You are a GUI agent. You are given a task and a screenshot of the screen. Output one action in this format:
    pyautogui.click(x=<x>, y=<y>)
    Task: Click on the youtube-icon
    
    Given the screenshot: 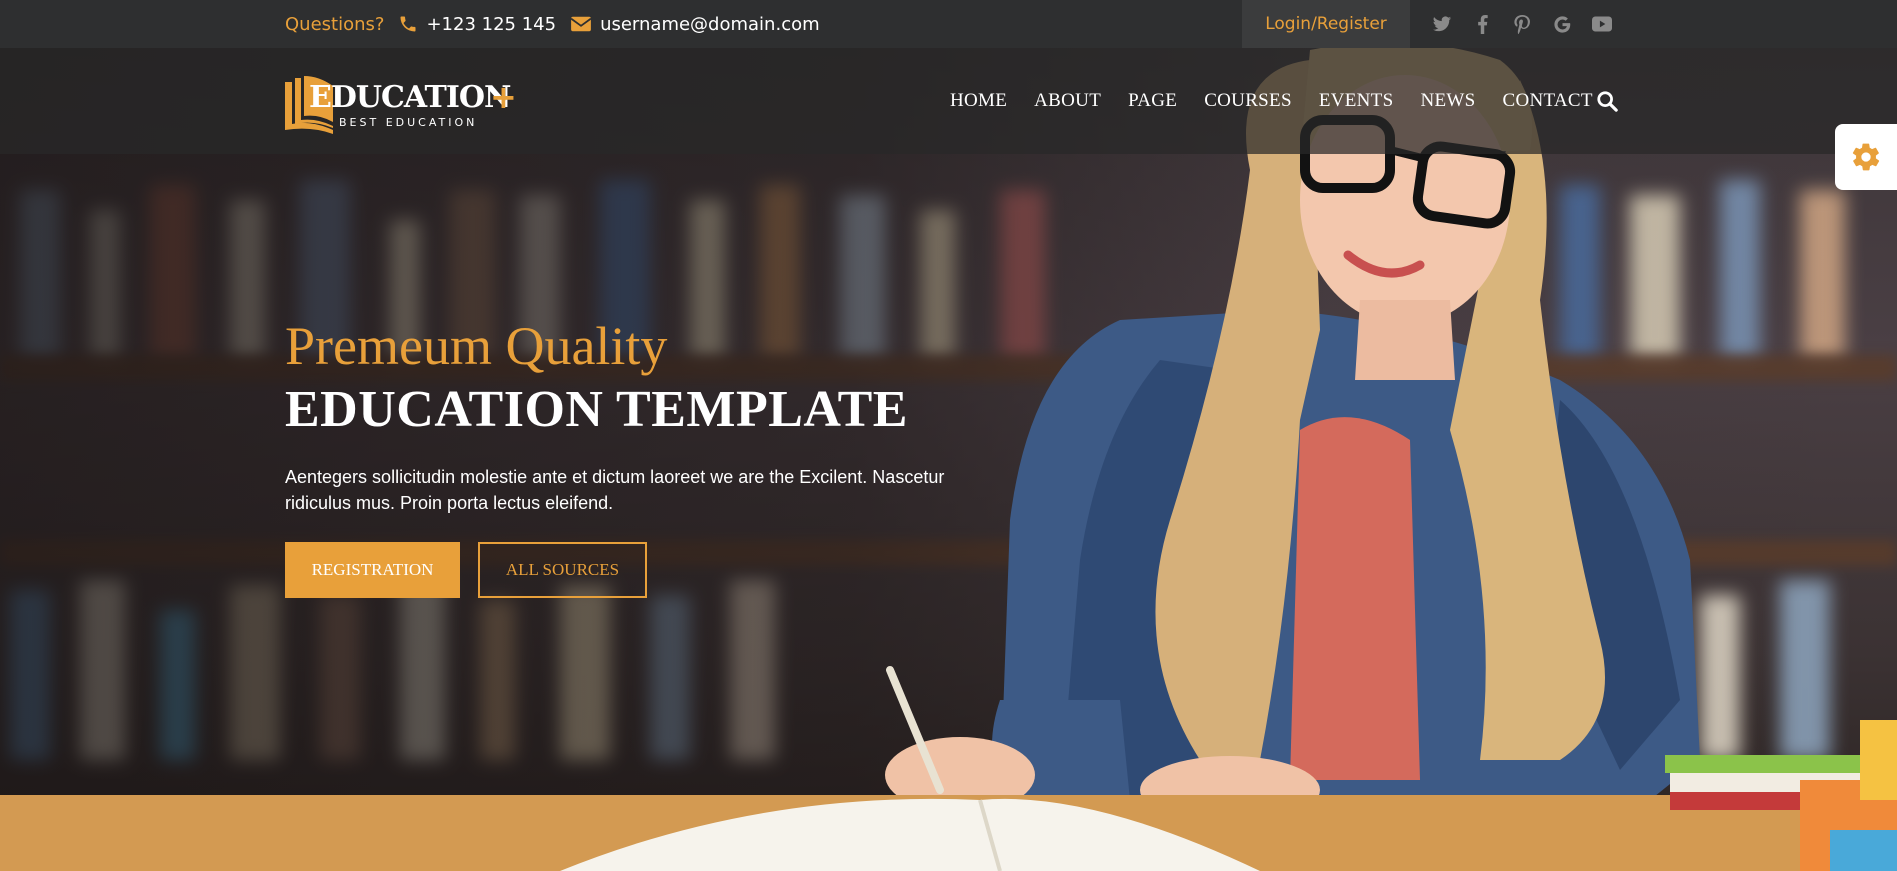 What is the action you would take?
    pyautogui.click(x=1602, y=24)
    